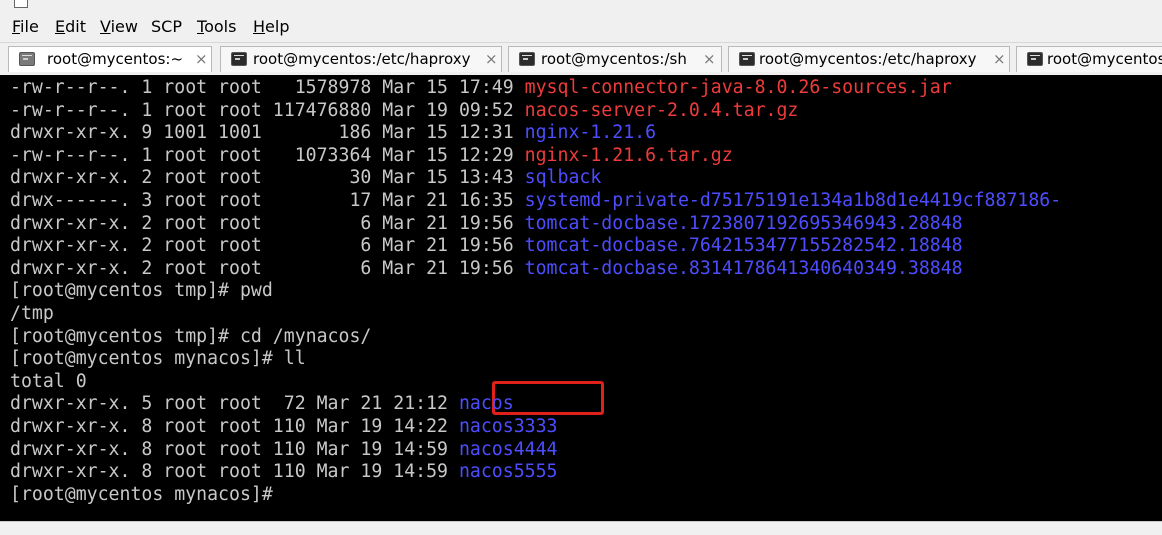 The height and width of the screenshot is (535, 1162). I want to click on menu-help: Help, so click(271, 27).